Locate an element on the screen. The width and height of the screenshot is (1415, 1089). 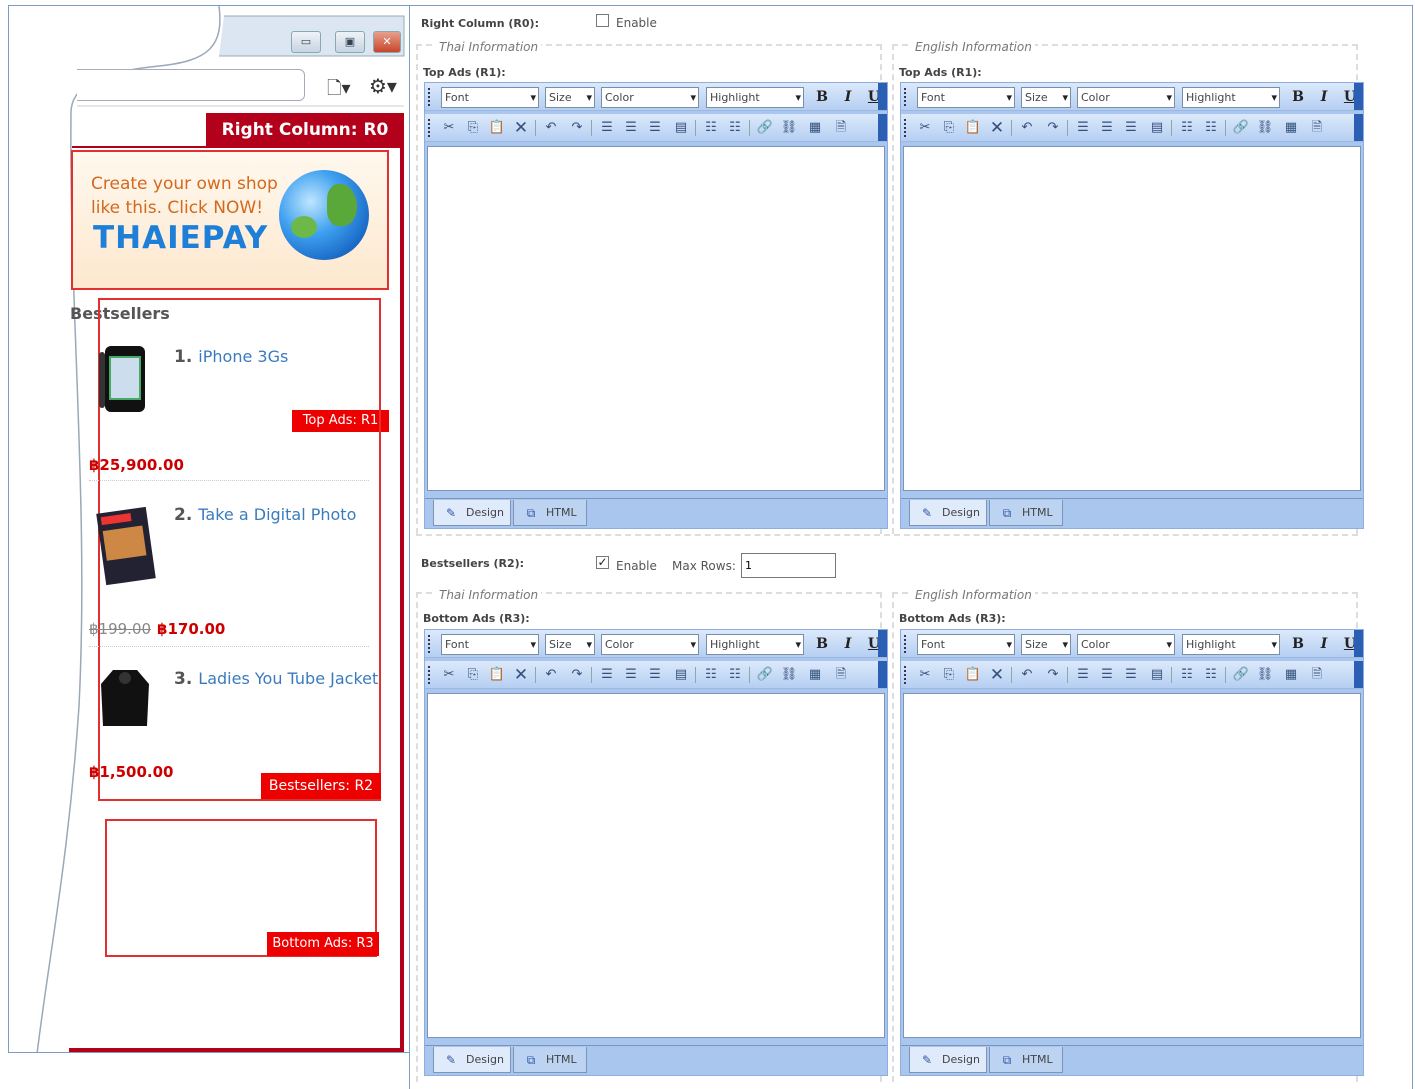
bestsellers-enable-checkbox: ✓ is located at coordinates (602, 562).